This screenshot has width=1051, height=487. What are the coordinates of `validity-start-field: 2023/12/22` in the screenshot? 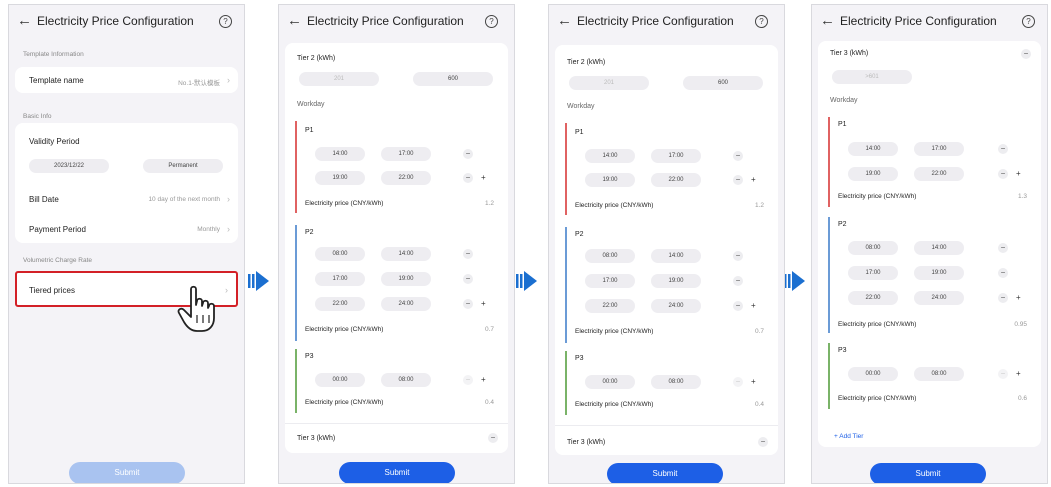 It's located at (69, 166).